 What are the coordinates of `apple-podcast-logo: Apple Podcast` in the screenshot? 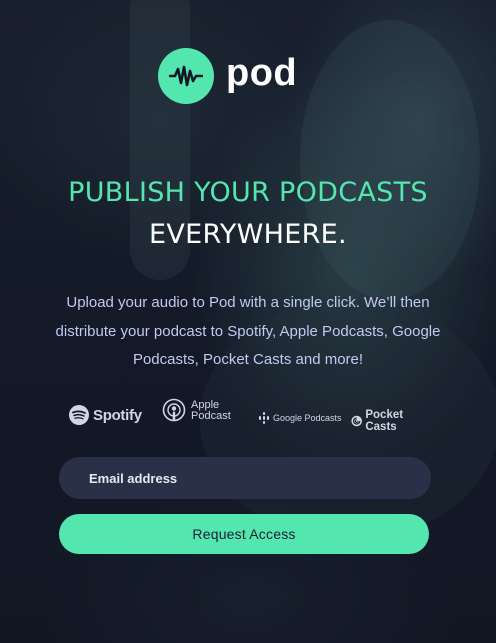 It's located at (196, 411).